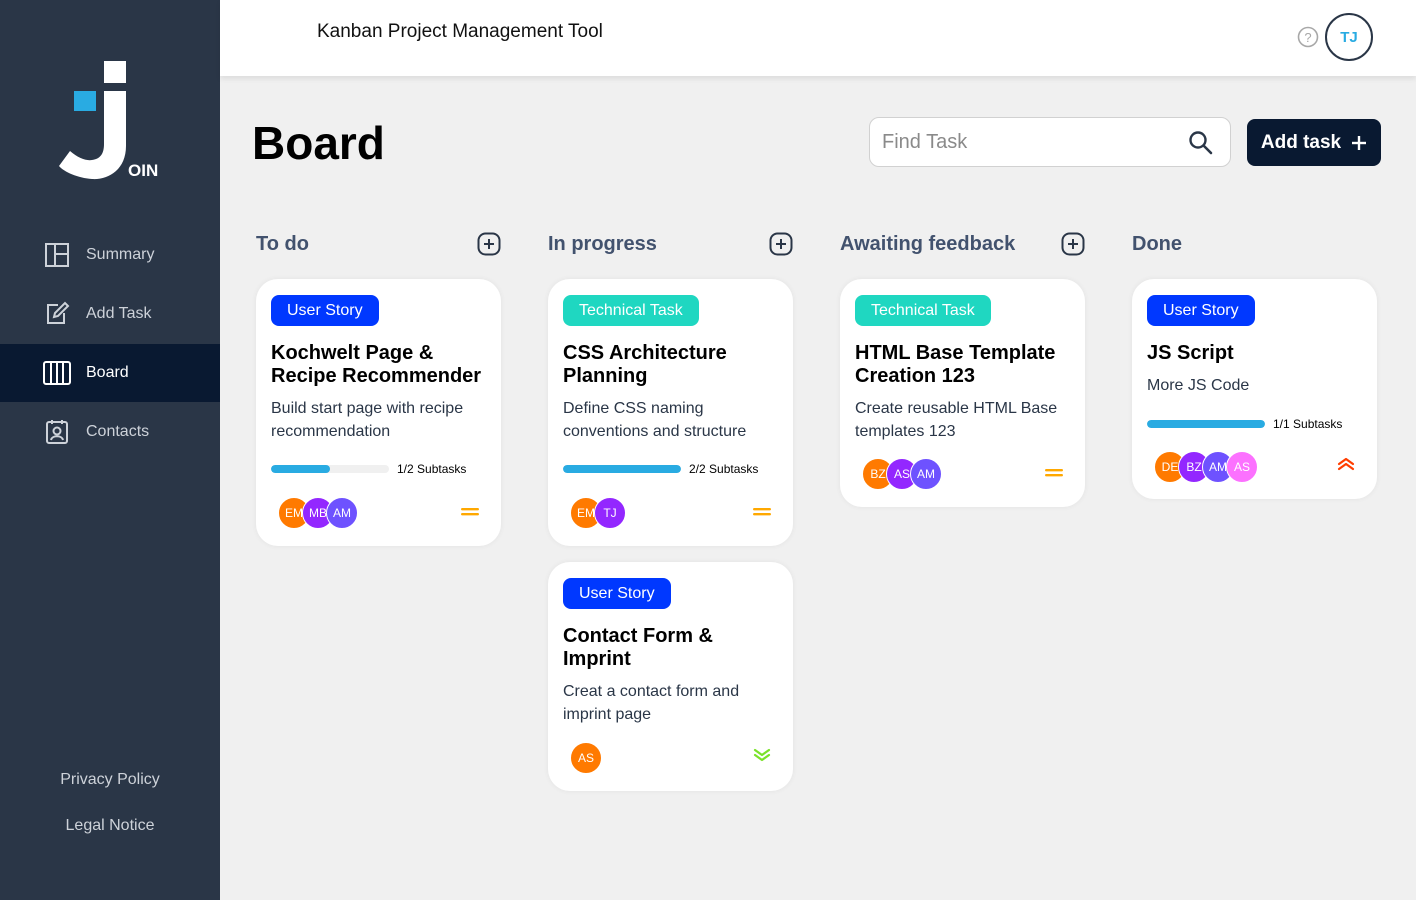 Image resolution: width=1416 pixels, height=900 pixels. What do you see at coordinates (602, 243) in the screenshot?
I see `column-title: In progress` at bounding box center [602, 243].